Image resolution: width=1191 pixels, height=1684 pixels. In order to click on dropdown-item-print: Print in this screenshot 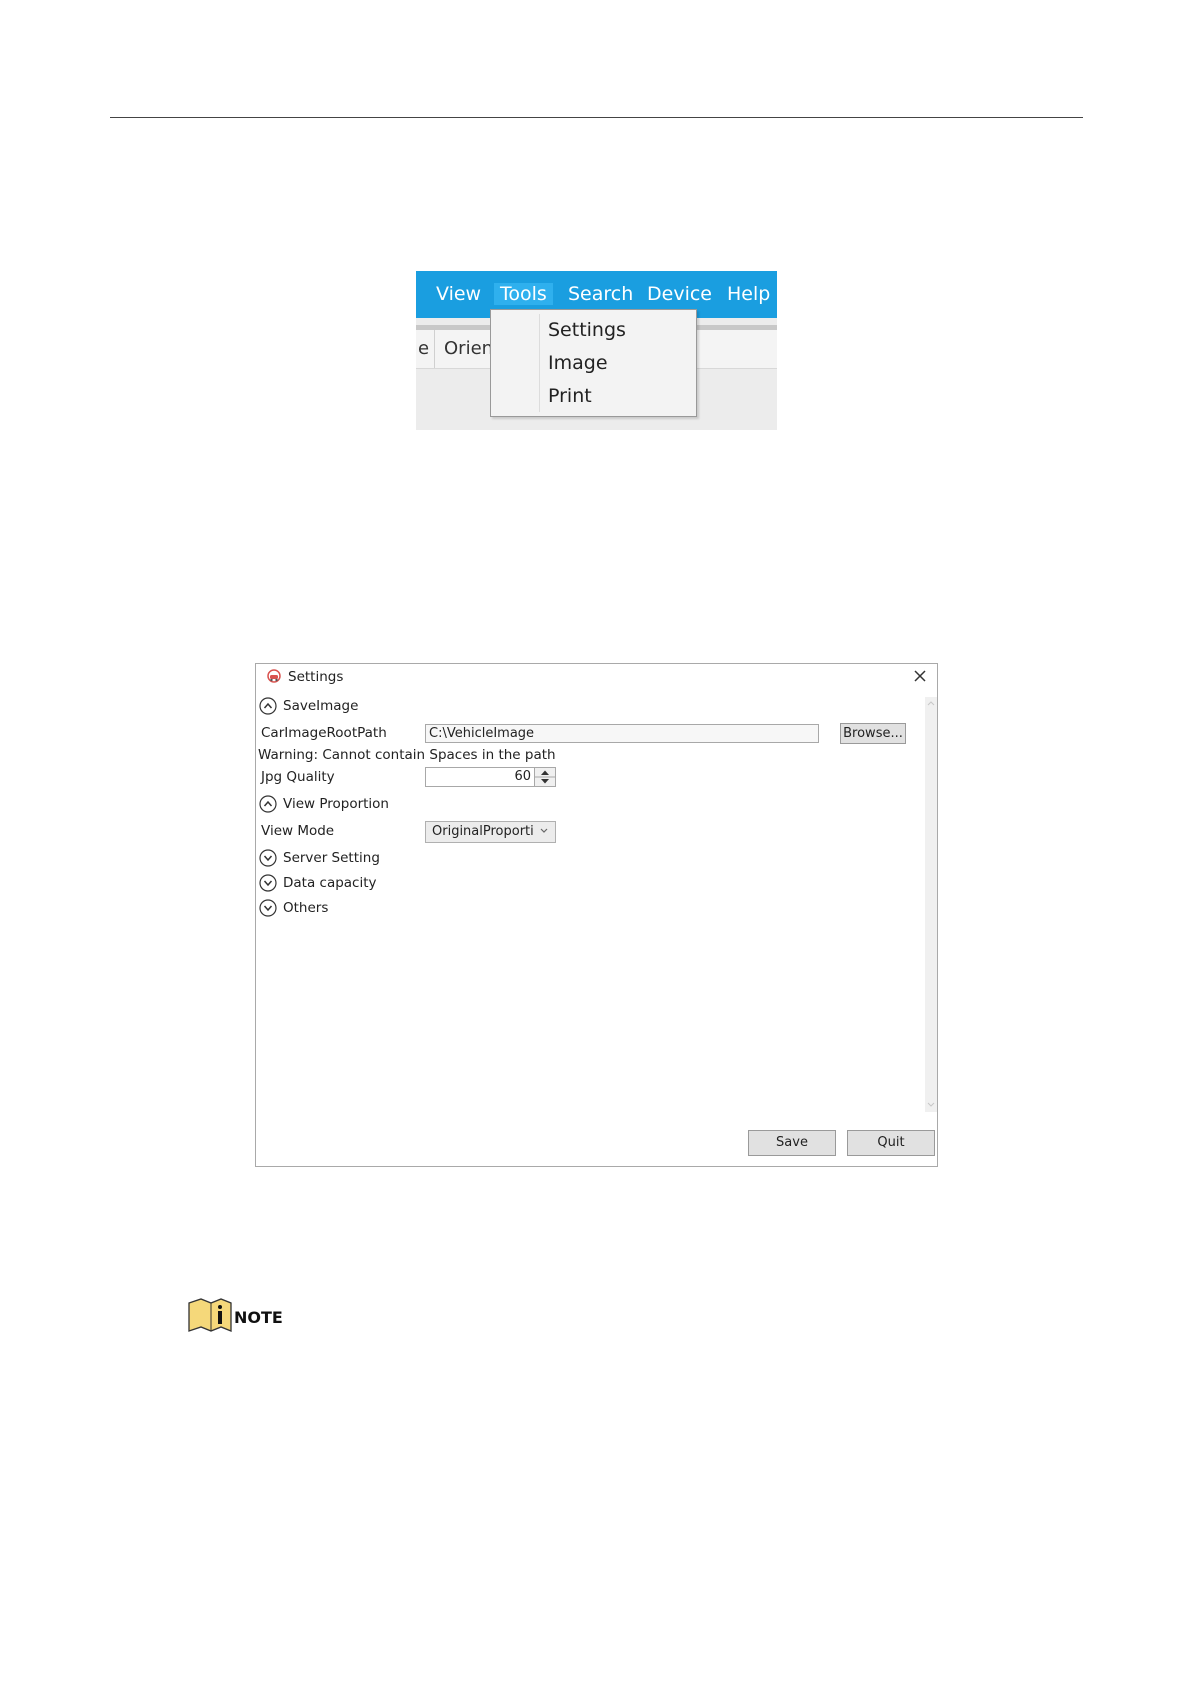, I will do `click(570, 396)`.